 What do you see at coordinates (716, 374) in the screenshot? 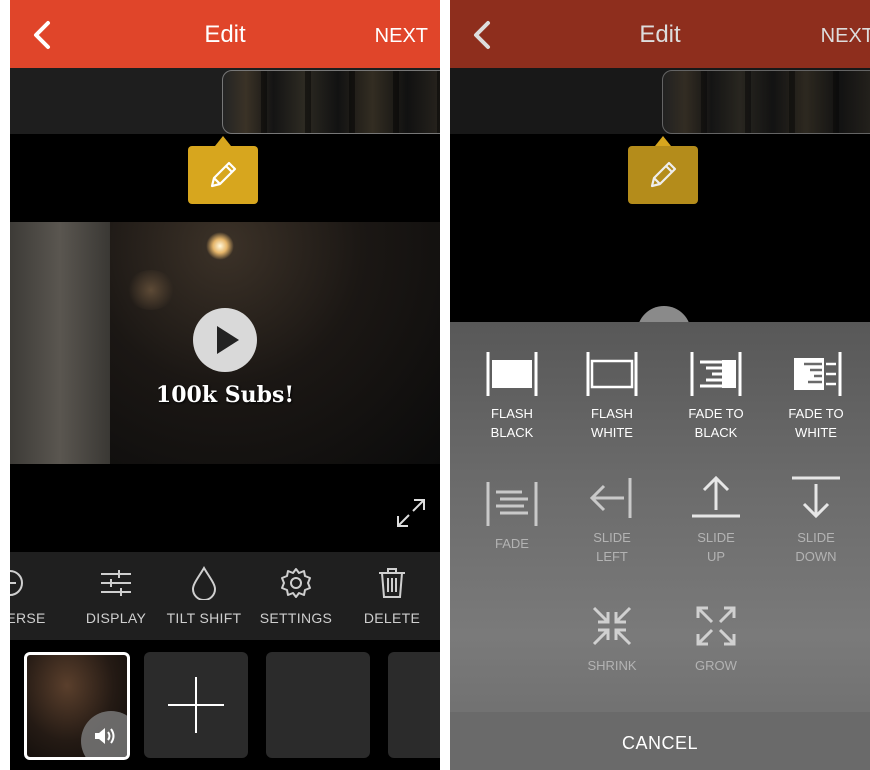
I see `fade-to-black-icon` at bounding box center [716, 374].